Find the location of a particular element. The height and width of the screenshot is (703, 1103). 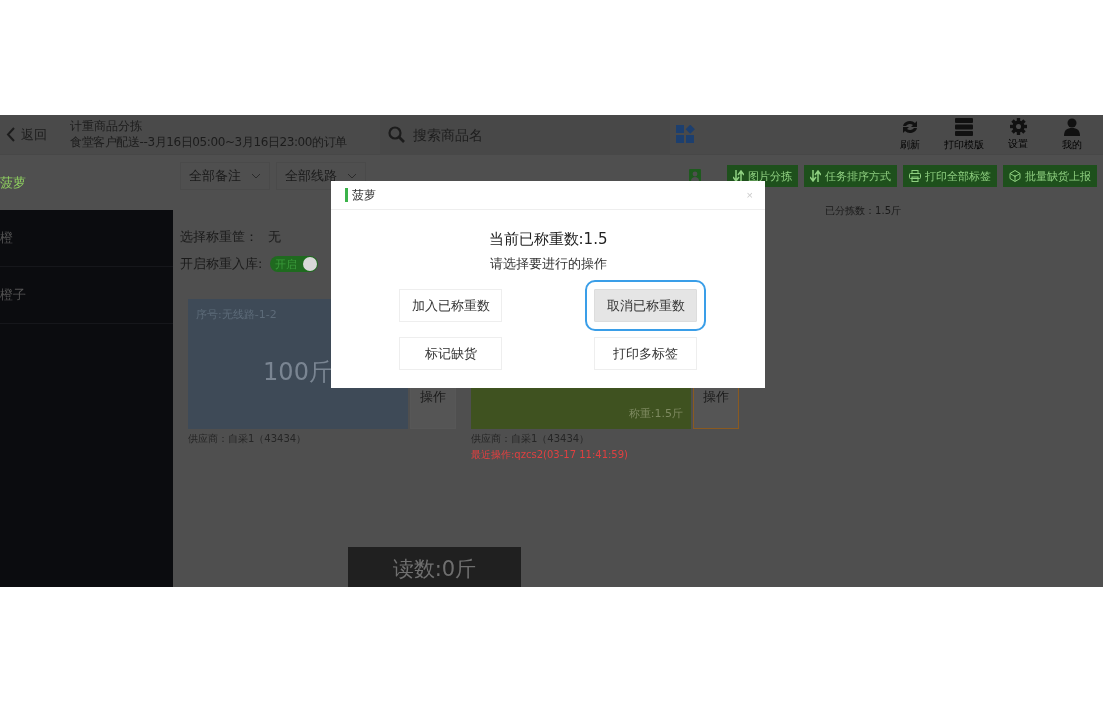

dialog-option-button: 打印多标签 is located at coordinates (645, 353).